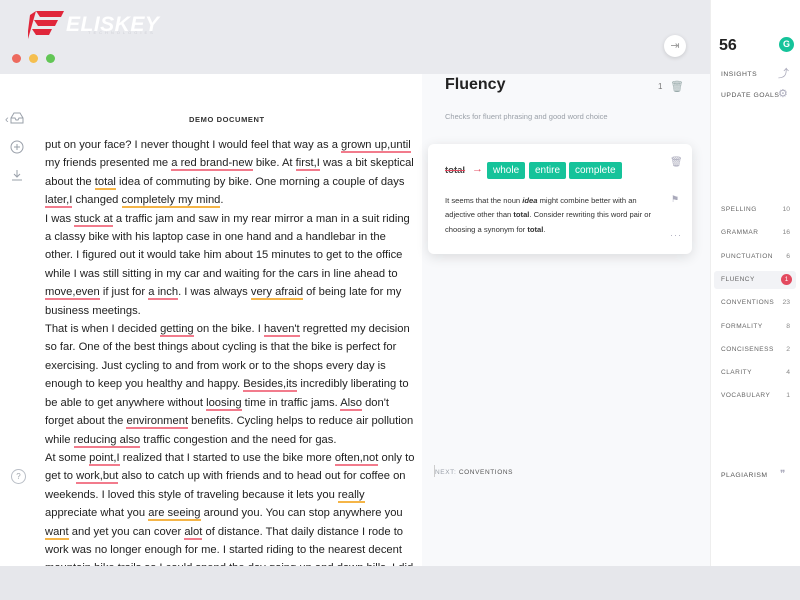  I want to click on next-category-link: NEXT: CONVENTIONS, so click(474, 472).